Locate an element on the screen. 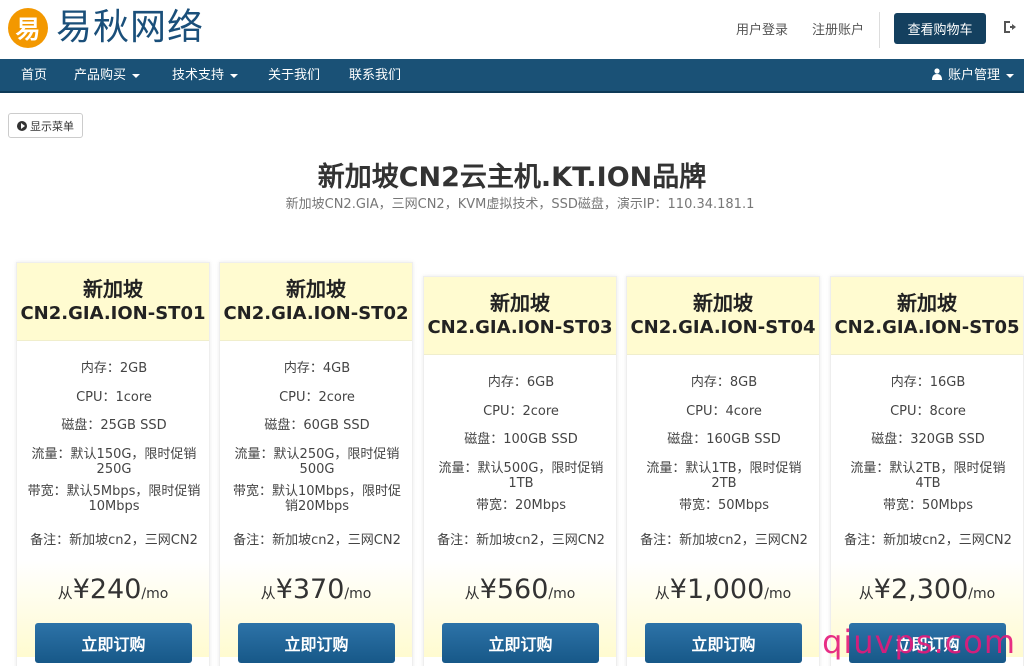 The height and width of the screenshot is (666, 1024). product-price: 从¥240/mo is located at coordinates (113, 589).